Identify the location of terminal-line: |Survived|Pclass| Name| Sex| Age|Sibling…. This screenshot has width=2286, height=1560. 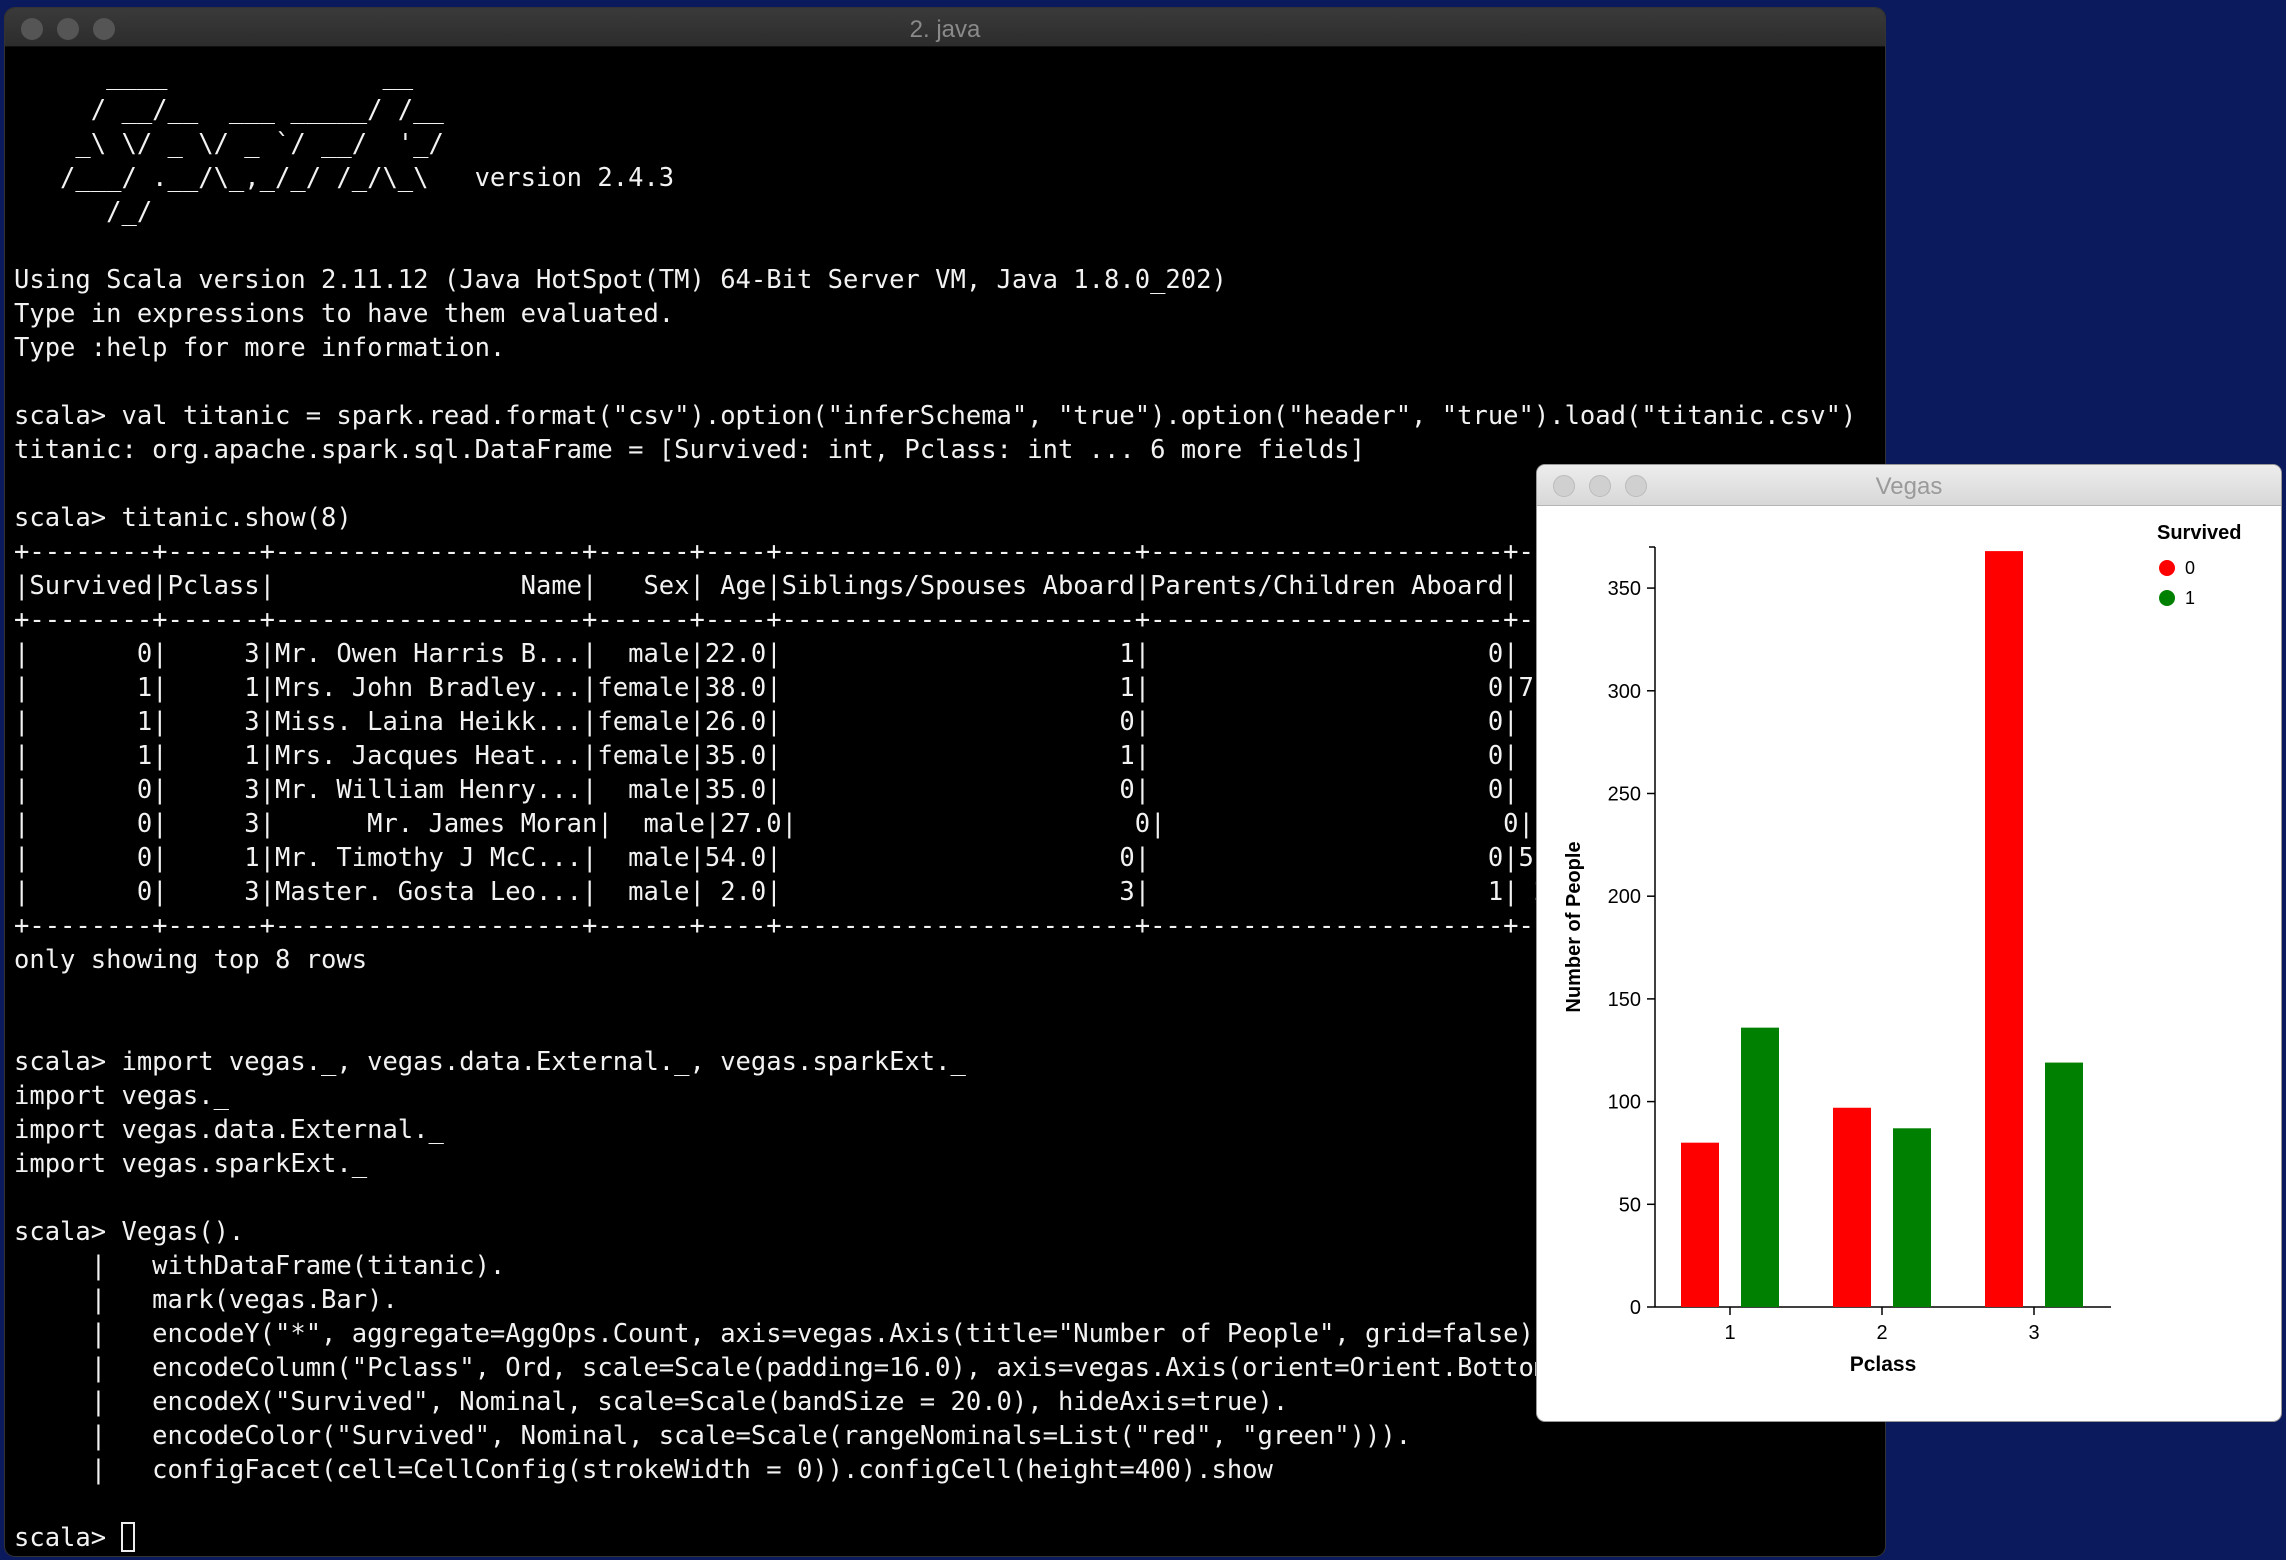
(828, 586).